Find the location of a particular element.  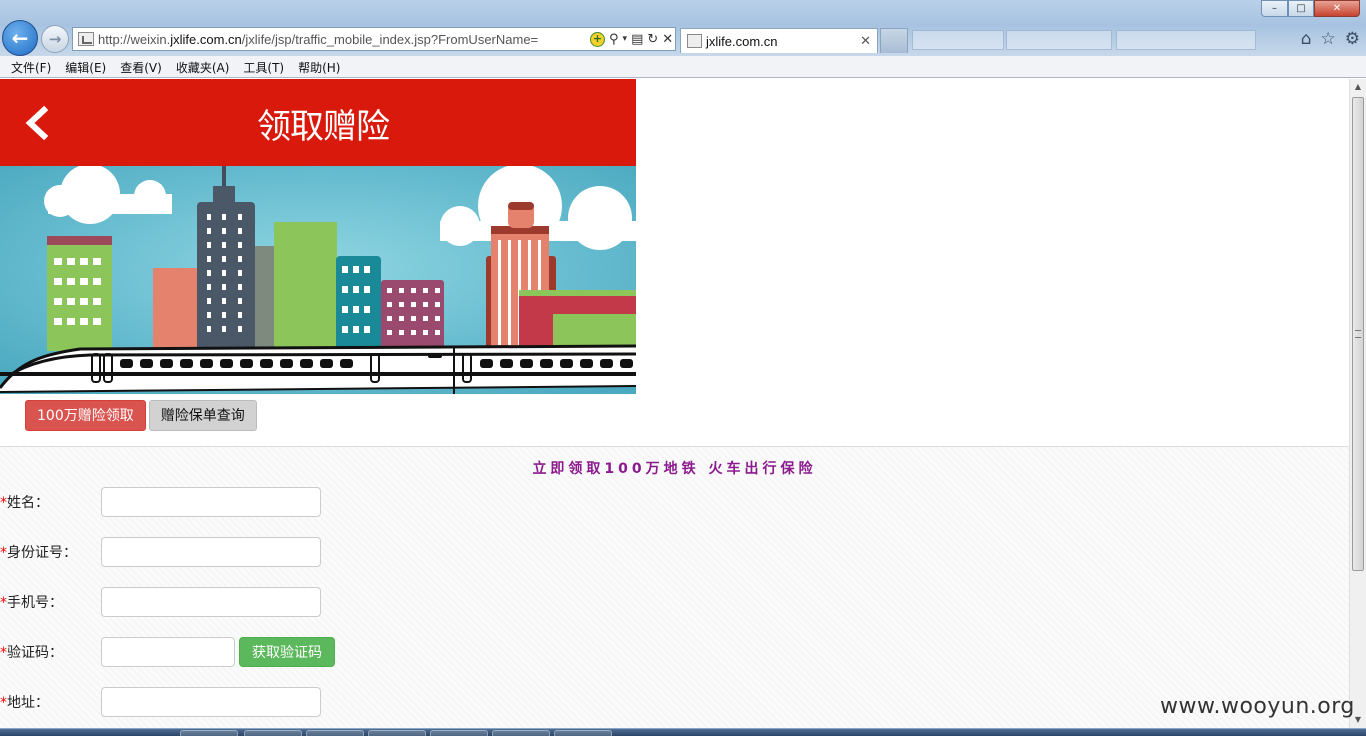

forward-button: → is located at coordinates (55, 39).